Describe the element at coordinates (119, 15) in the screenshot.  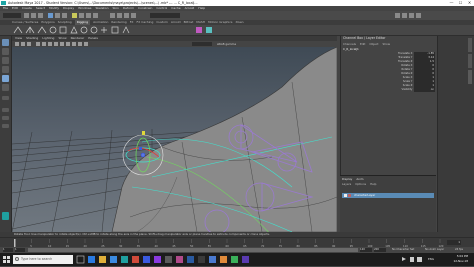
I see `render-icon` at that location.